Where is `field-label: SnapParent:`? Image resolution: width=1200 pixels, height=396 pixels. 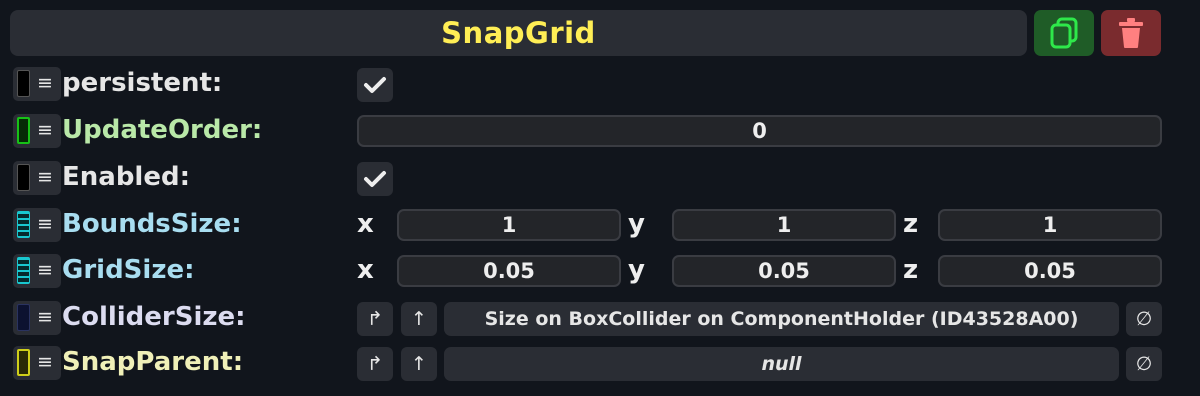 field-label: SnapParent: is located at coordinates (153, 362).